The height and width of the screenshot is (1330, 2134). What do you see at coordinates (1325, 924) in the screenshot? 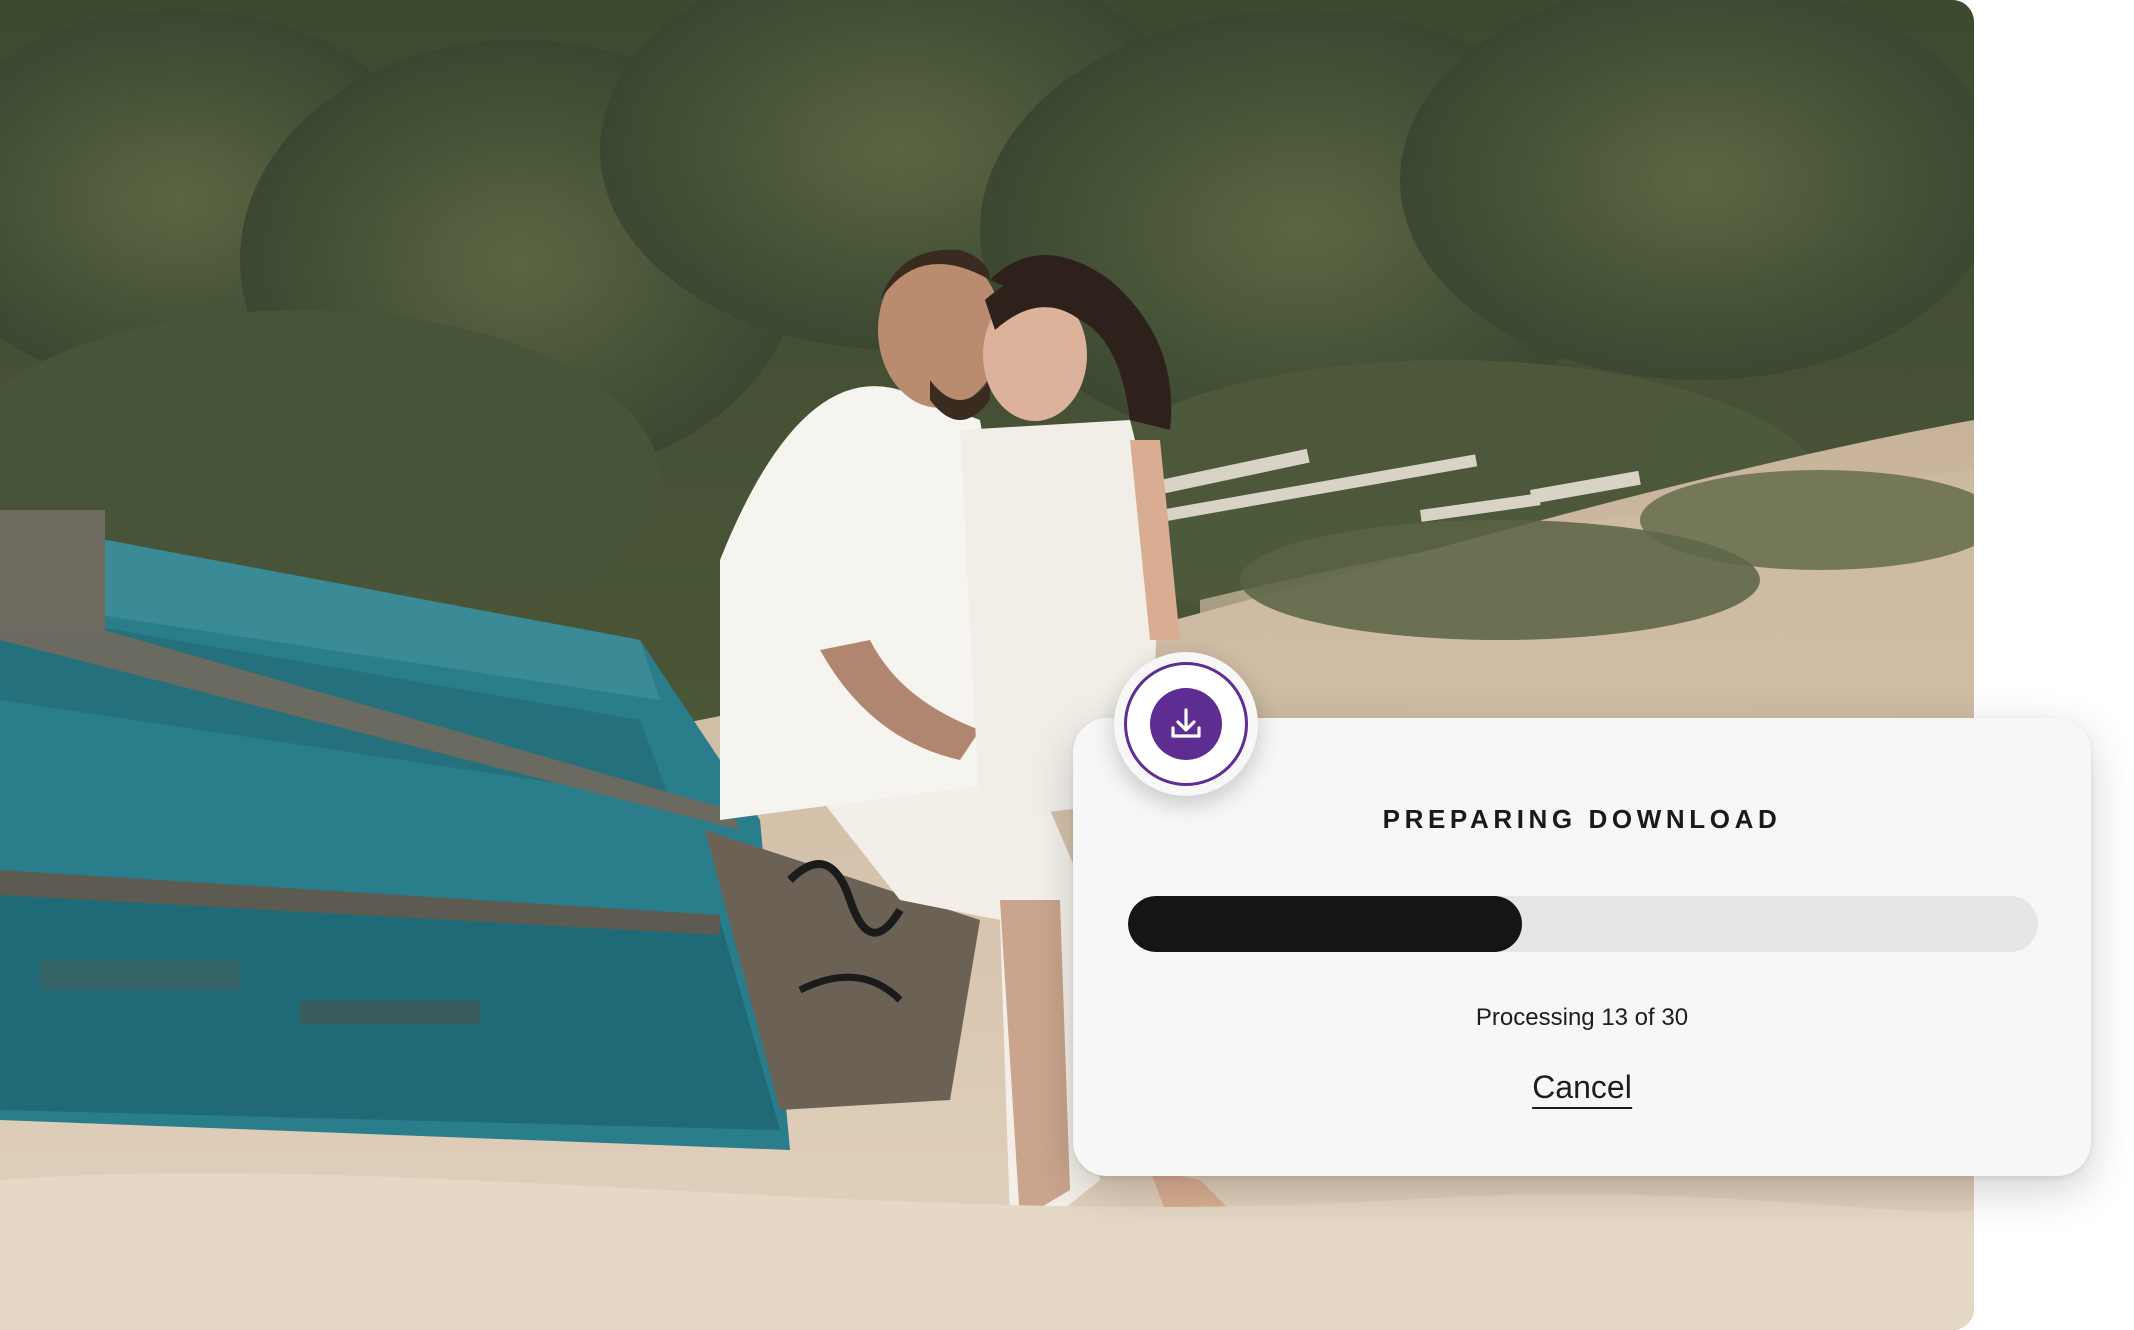
I see `progress-fill` at bounding box center [1325, 924].